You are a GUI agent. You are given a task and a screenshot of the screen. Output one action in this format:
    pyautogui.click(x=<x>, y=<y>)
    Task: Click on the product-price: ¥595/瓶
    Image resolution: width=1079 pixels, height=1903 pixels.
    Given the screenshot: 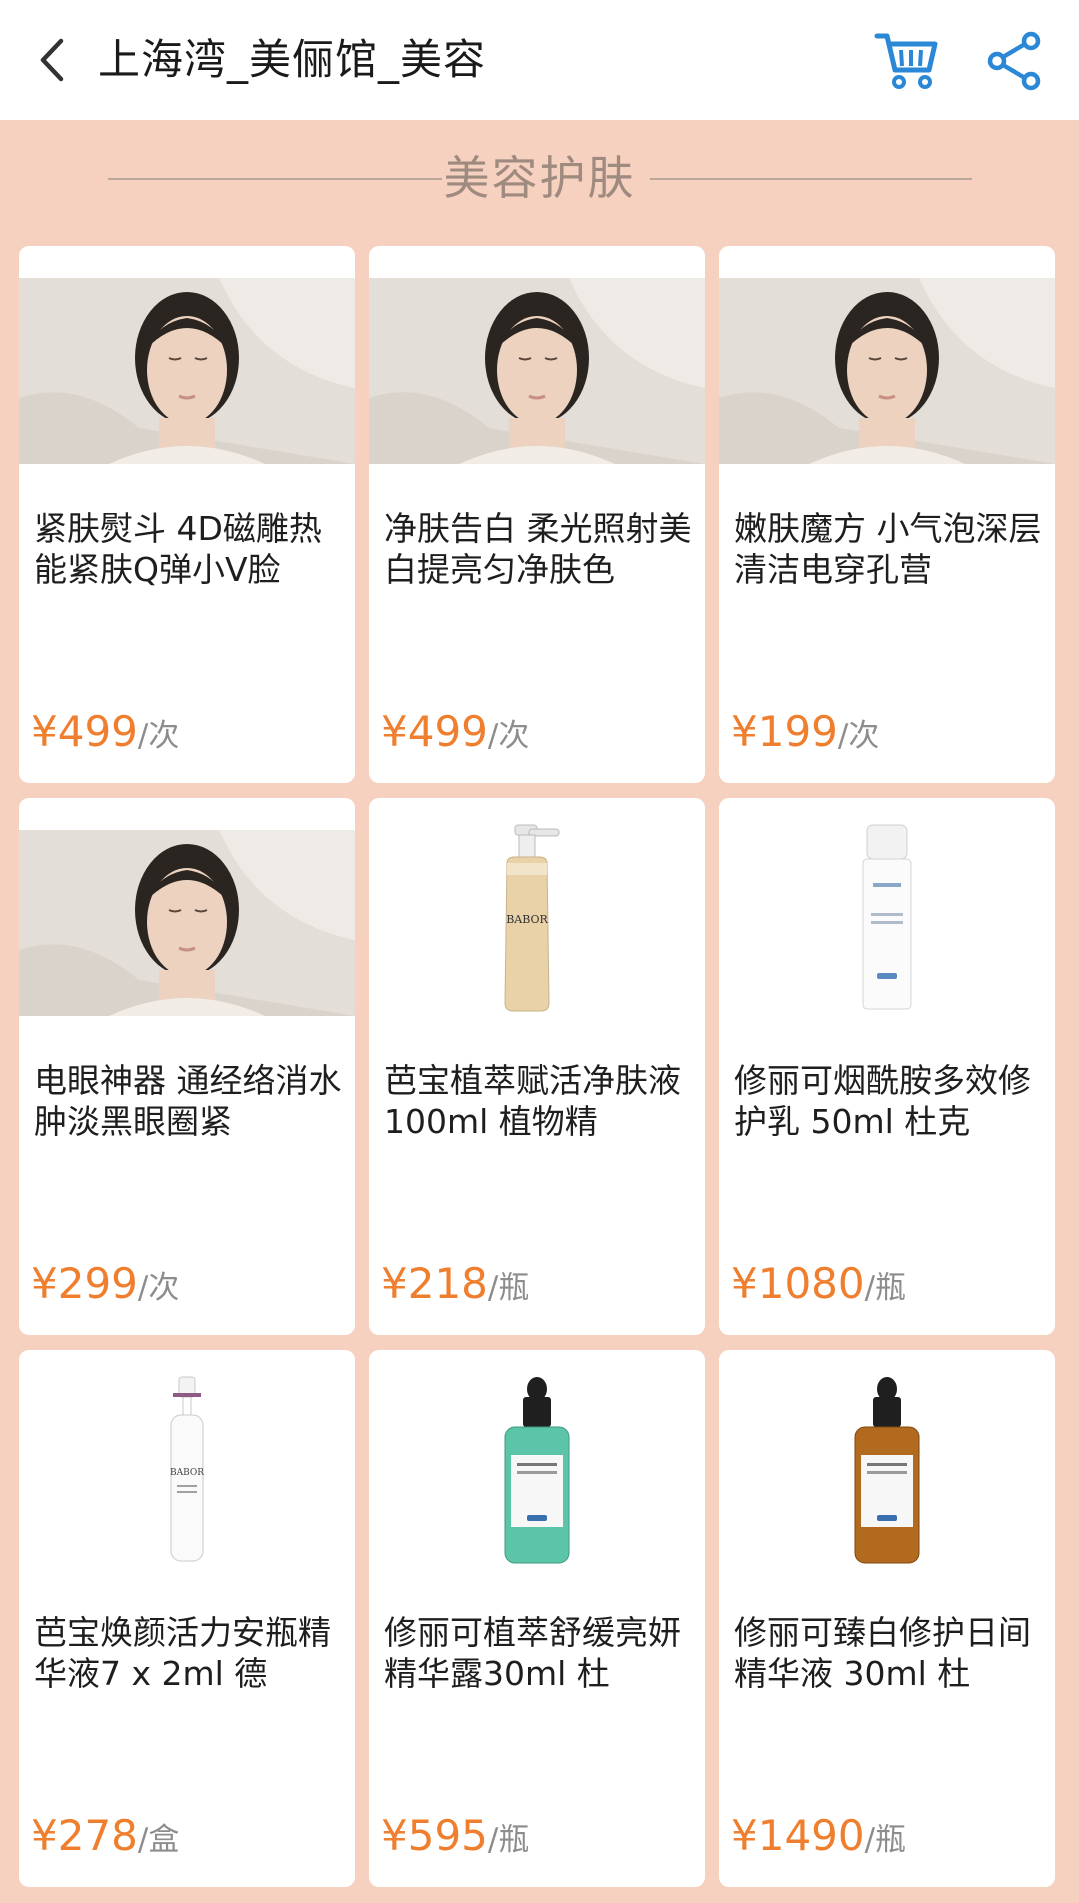 What is the action you would take?
    pyautogui.click(x=455, y=1836)
    